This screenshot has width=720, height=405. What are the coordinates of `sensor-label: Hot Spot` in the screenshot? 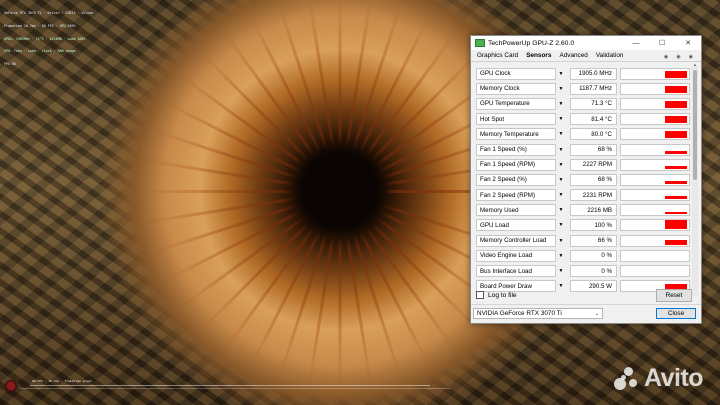 It's located at (516, 119).